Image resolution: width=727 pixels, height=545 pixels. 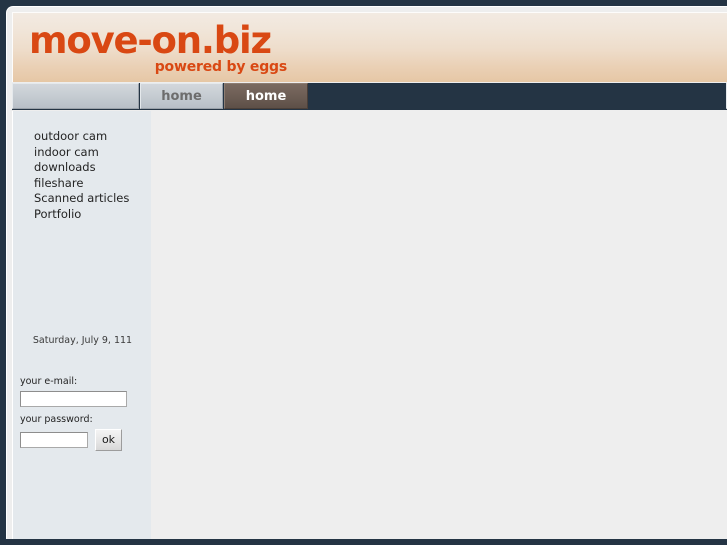 What do you see at coordinates (369, 47) in the screenshot?
I see `site-header: move-on.biz powered by eggs` at bounding box center [369, 47].